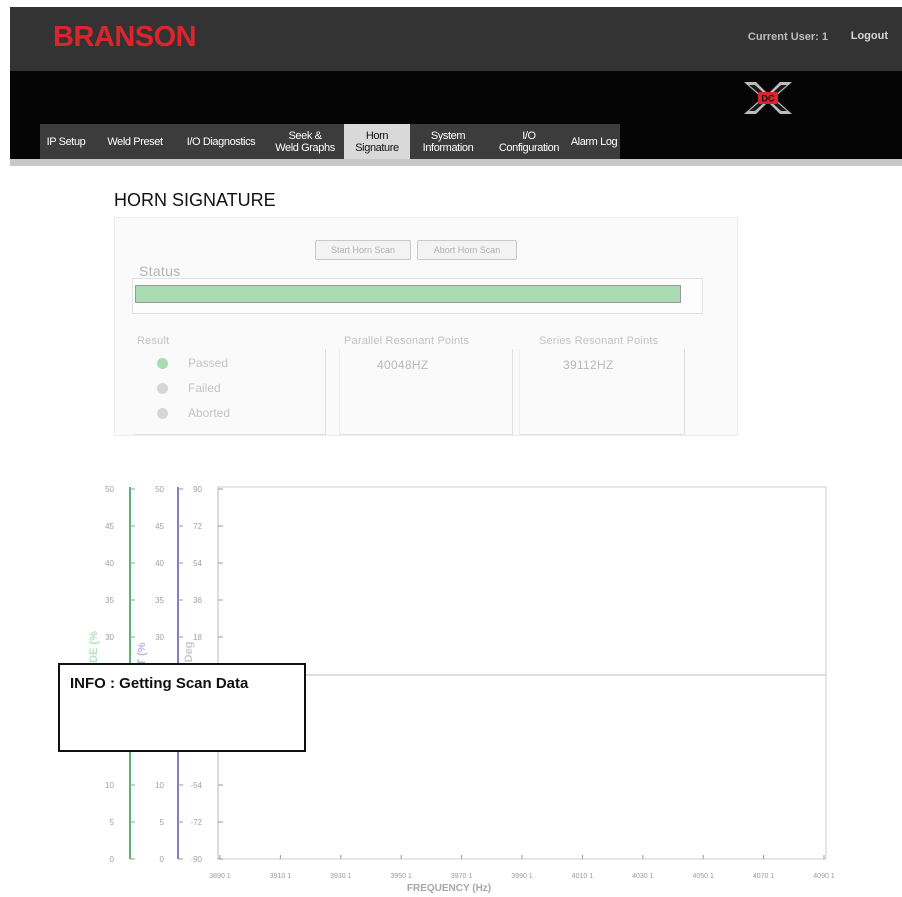  Describe the element at coordinates (341, 876) in the screenshot. I see `x-tick-label: 3930 1` at that location.